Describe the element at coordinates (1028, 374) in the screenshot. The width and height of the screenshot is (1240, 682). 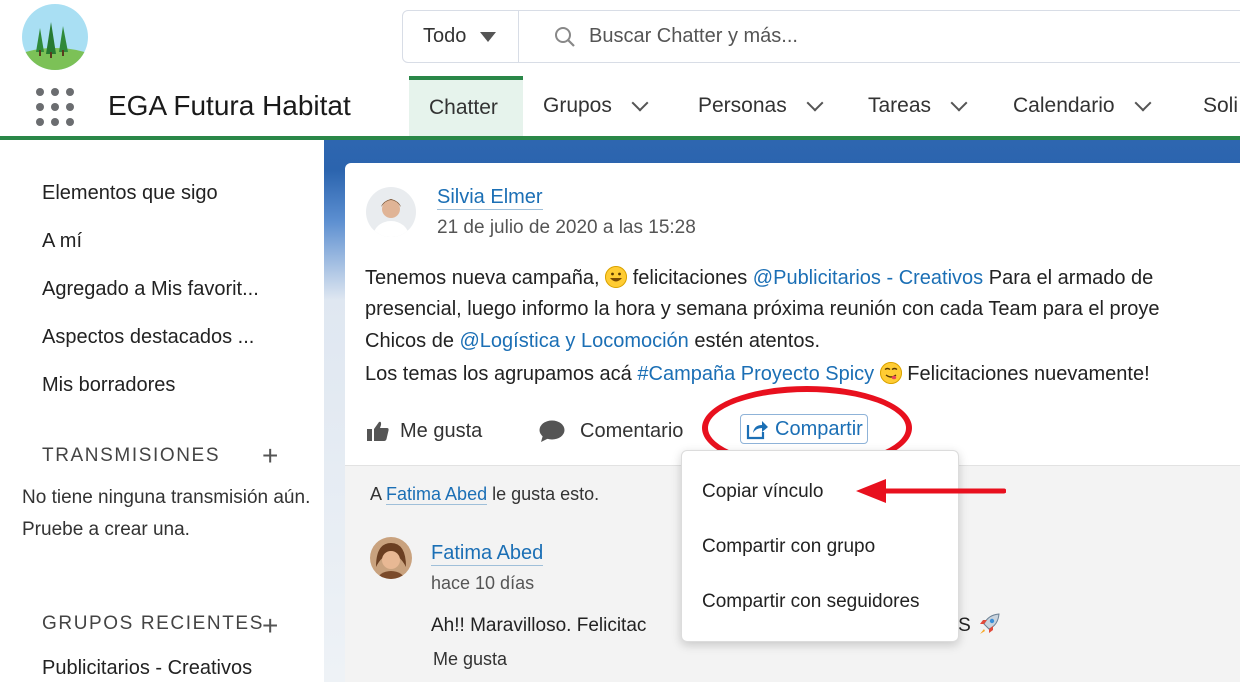
I see `post-text: Felicitaciones nuevamente!` at that location.